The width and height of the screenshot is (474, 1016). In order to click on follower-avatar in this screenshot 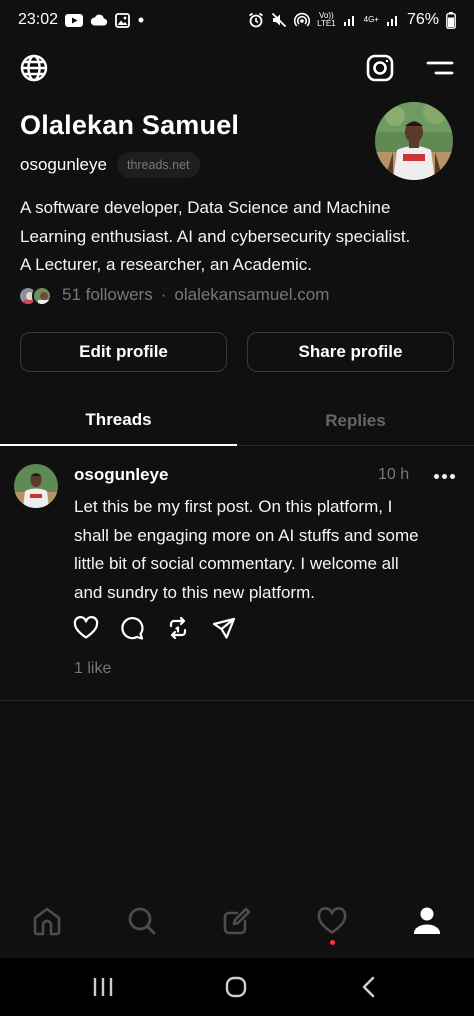, I will do `click(42, 296)`.